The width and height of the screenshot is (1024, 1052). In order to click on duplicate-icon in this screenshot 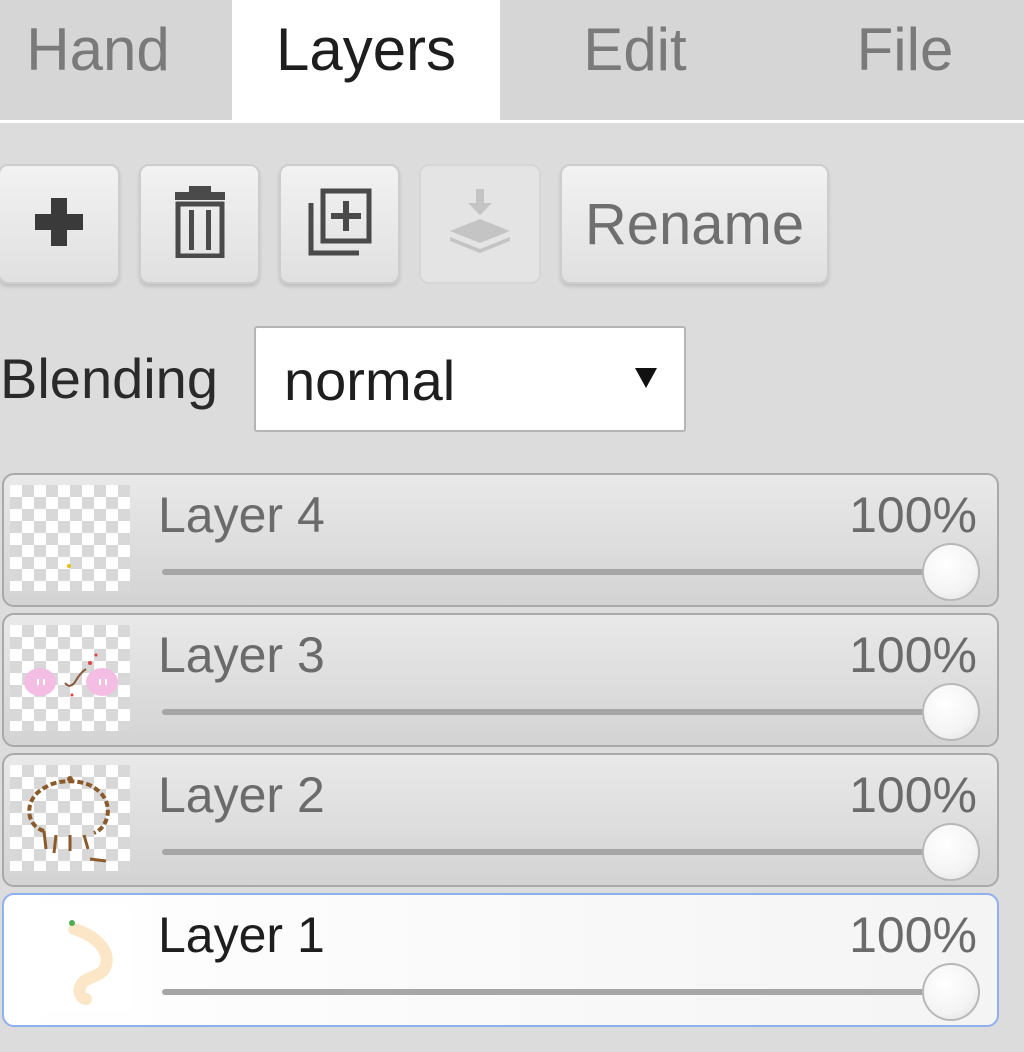, I will do `click(340, 224)`.